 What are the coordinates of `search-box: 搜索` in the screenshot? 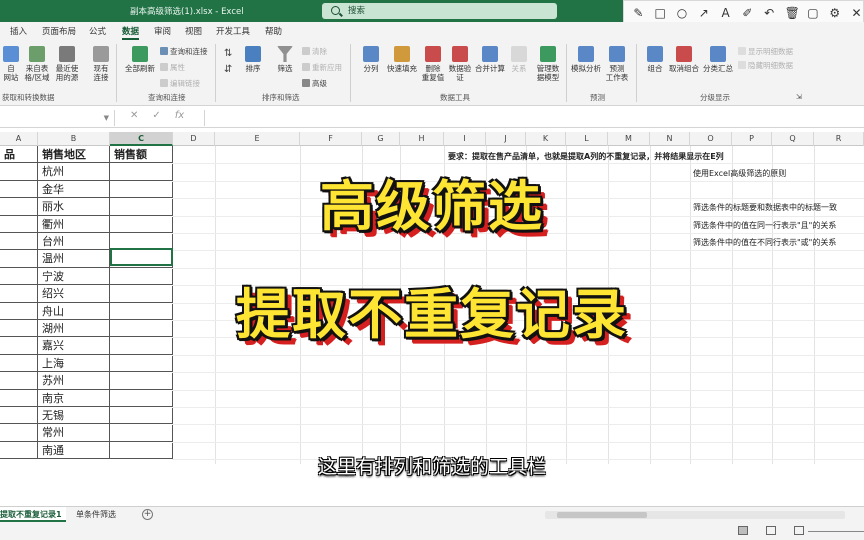 It's located at (439, 11).